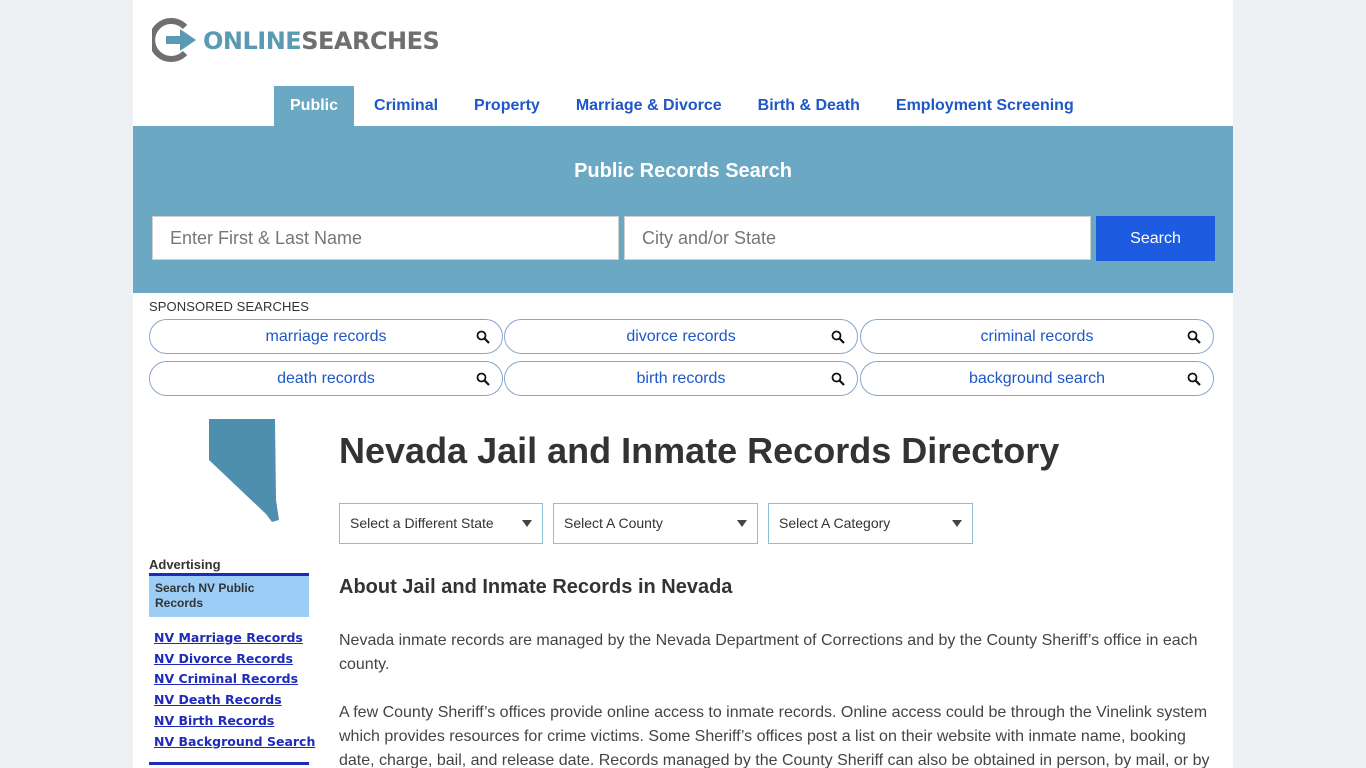 The height and width of the screenshot is (768, 1366). Describe the element at coordinates (406, 106) in the screenshot. I see `nav-item-criminal: Criminal` at that location.